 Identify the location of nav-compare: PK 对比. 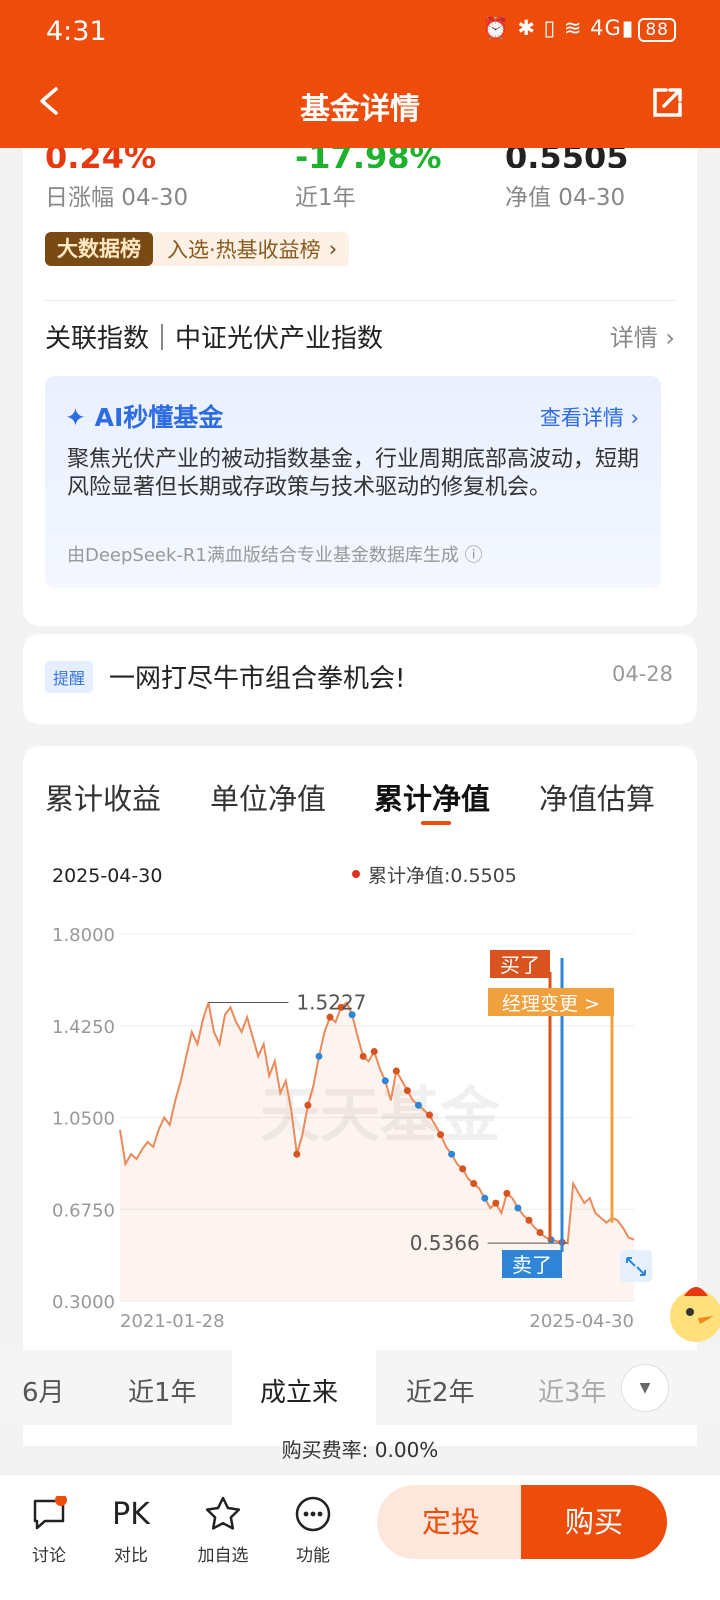
(131, 1530).